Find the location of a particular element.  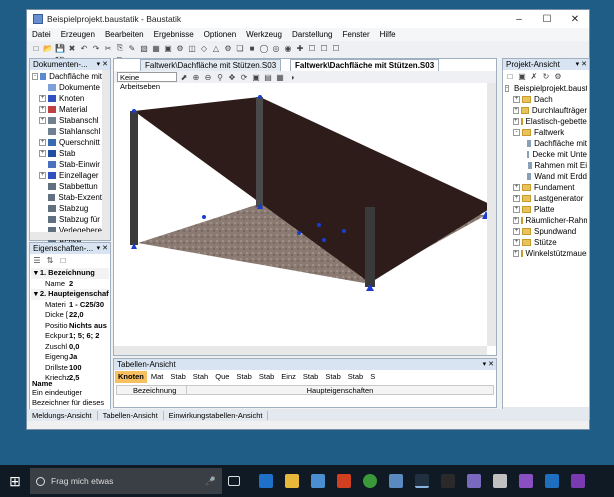

property-value: 1; 5; 6; 2 is located at coordinates (84, 336).